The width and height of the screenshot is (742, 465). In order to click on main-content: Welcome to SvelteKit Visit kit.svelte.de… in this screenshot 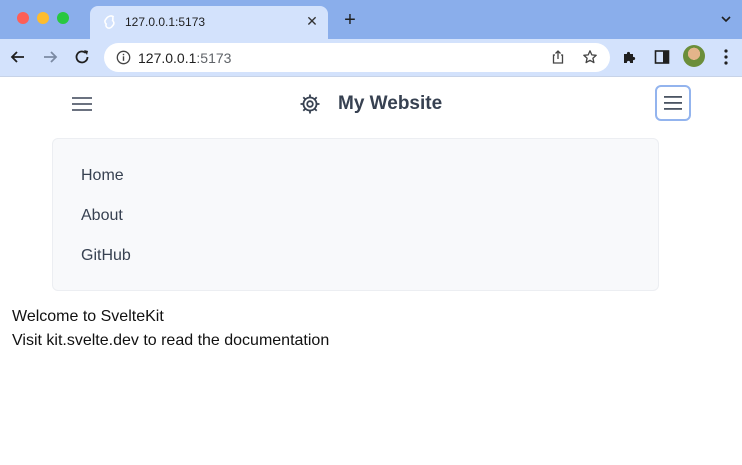, I will do `click(170, 329)`.